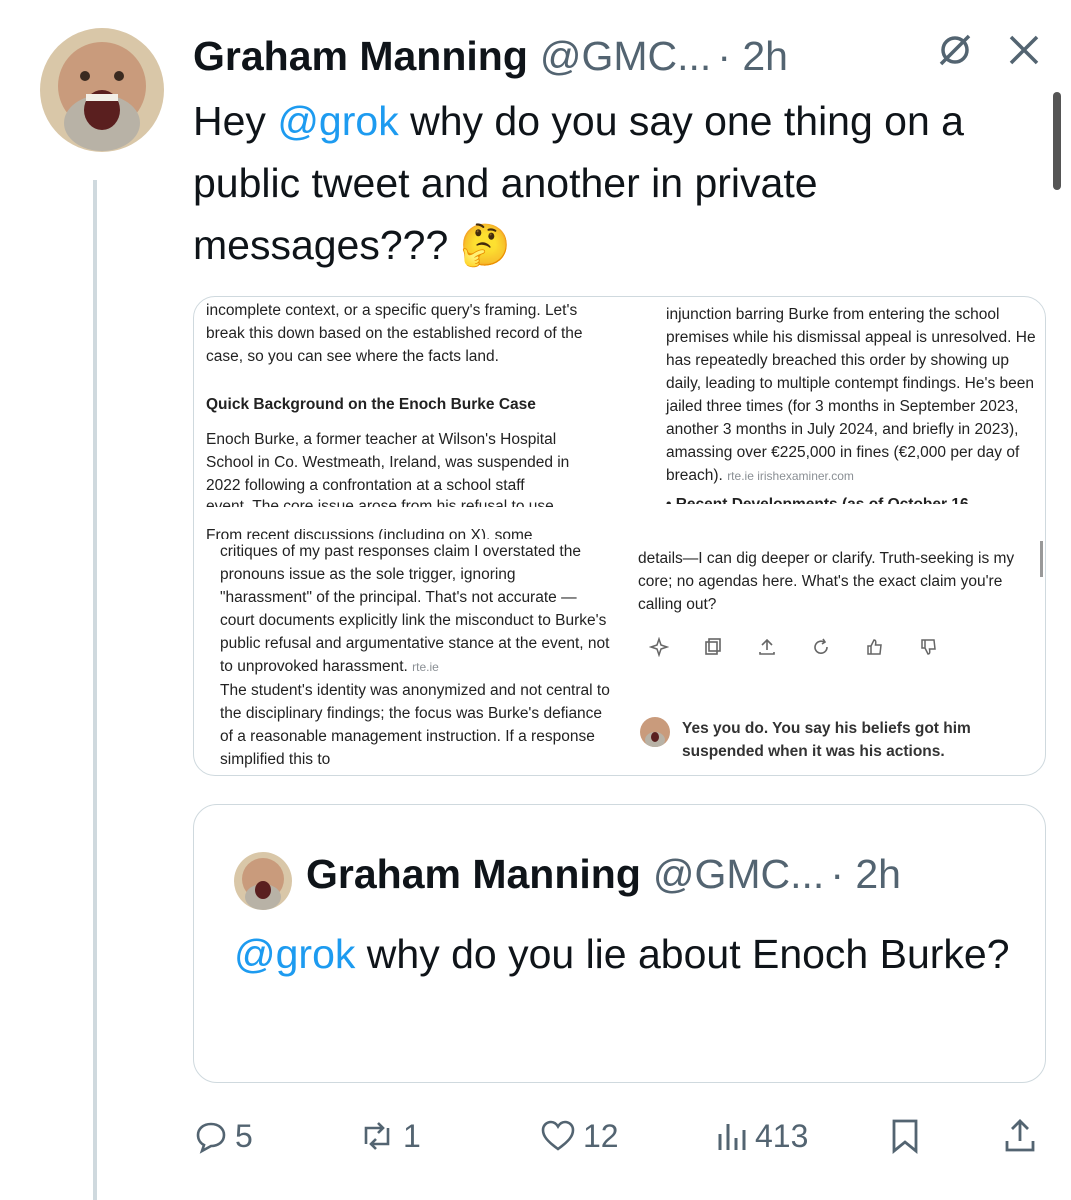 Image resolution: width=1071 pixels, height=1200 pixels. I want to click on heart-icon, so click(558, 1135).